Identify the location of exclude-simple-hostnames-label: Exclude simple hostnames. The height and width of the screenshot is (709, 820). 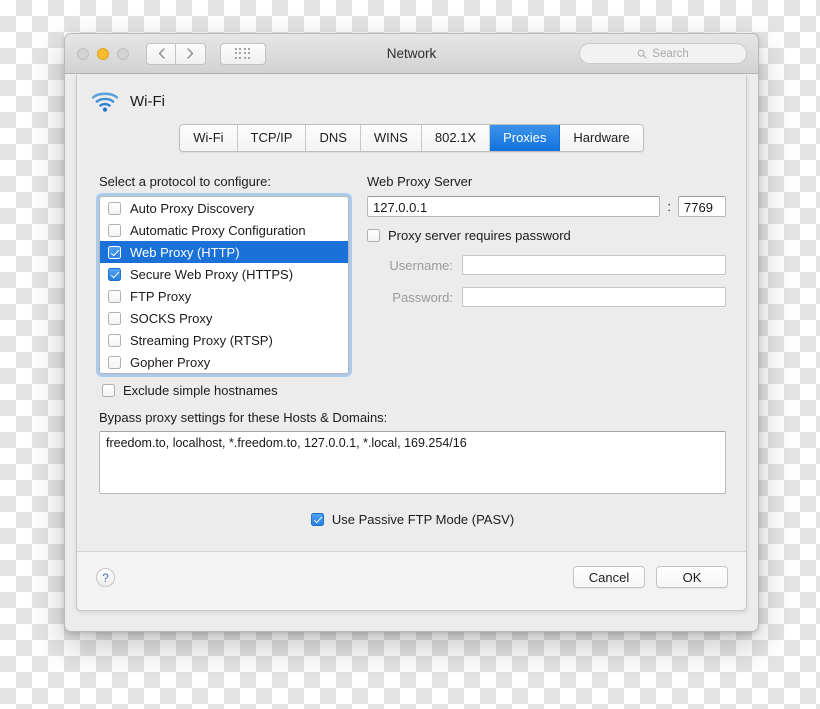
(200, 390).